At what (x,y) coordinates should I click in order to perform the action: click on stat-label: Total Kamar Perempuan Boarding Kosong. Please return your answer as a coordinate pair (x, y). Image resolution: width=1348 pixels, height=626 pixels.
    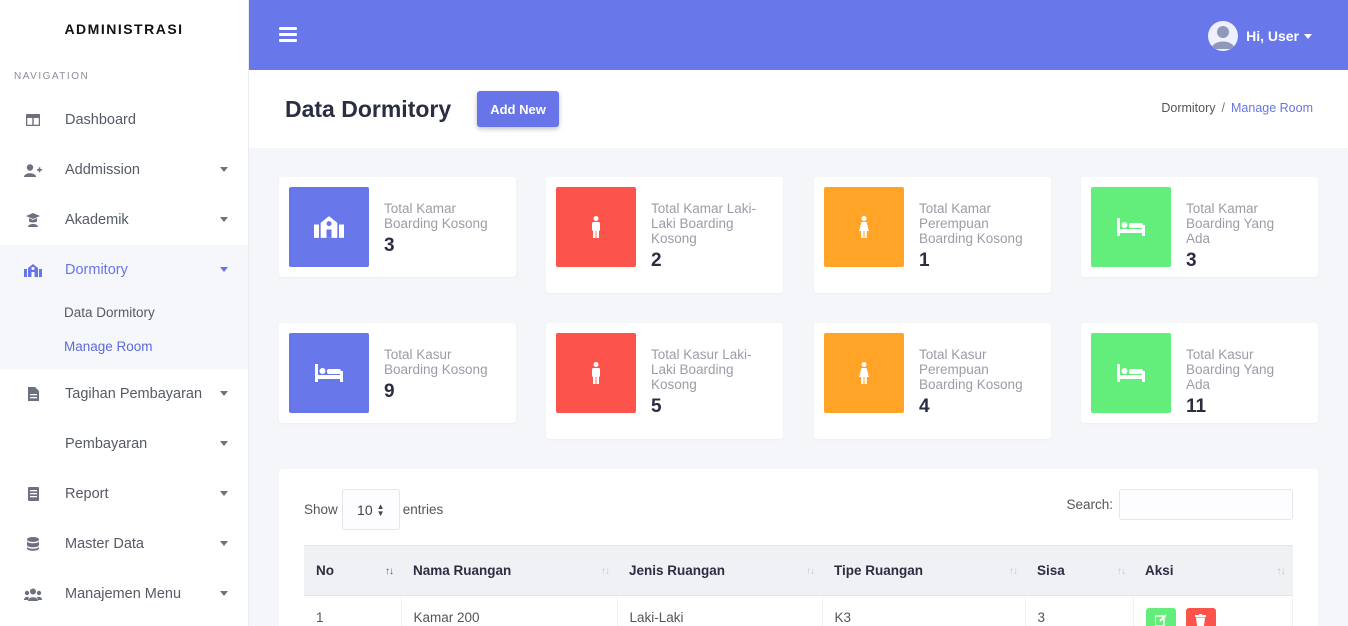
    Looking at the image, I should click on (971, 223).